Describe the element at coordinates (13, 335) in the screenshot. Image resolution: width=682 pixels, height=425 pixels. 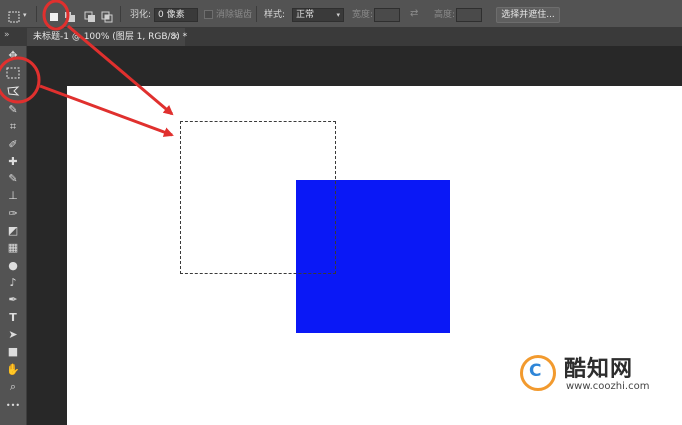
I see `path-selection-tool-icon: ➤` at that location.